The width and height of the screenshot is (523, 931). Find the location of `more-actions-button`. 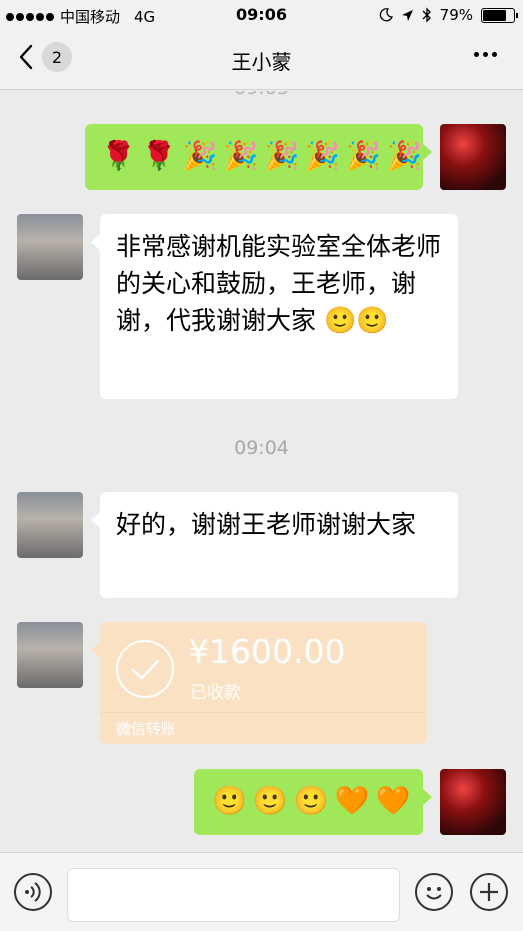

more-actions-button is located at coordinates (489, 892).